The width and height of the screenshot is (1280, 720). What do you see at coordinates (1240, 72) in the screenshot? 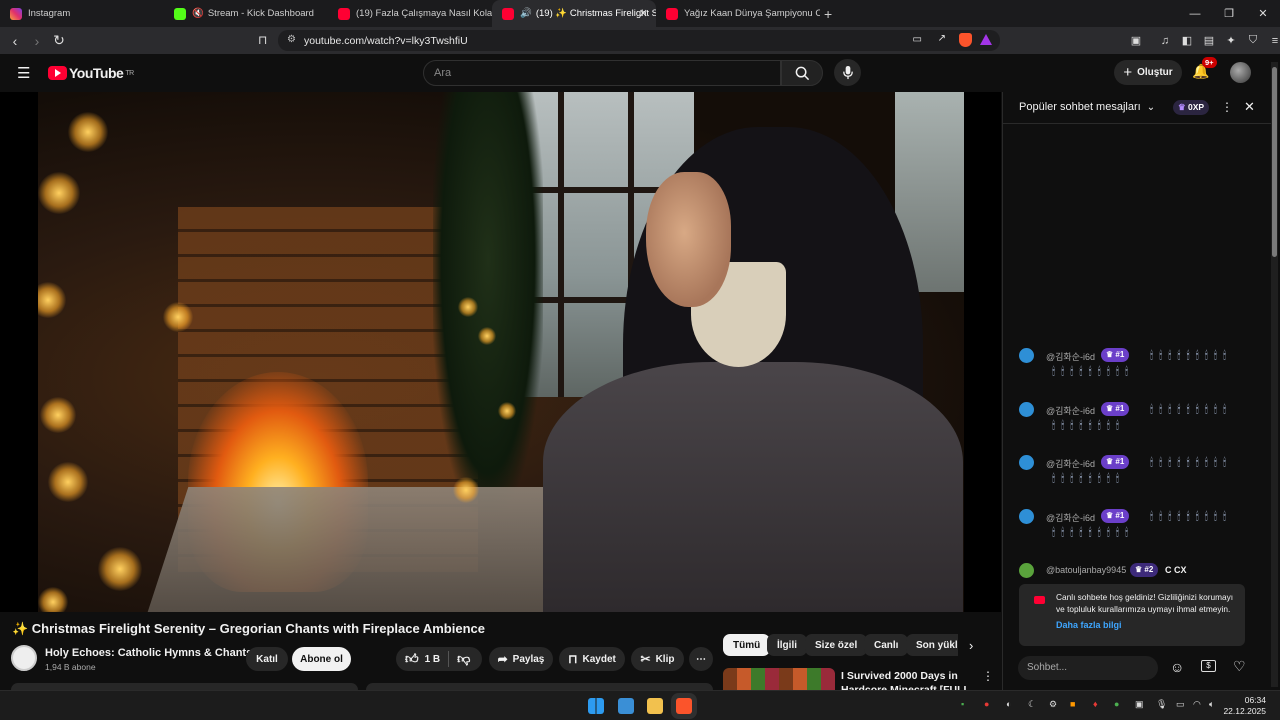
I see `account-avatar` at bounding box center [1240, 72].